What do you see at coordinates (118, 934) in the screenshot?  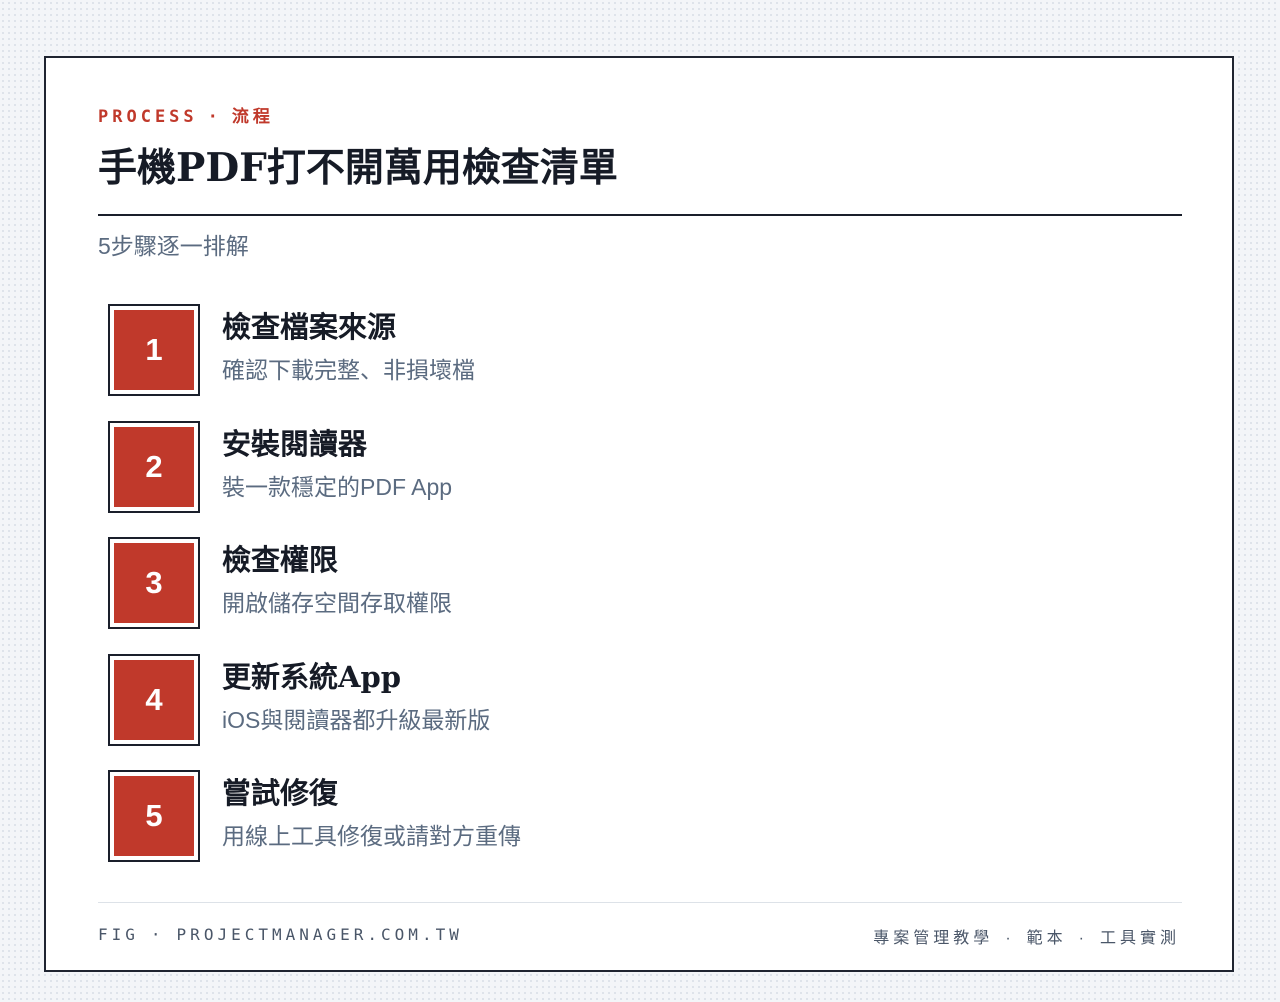 I see `fig-label: FIG` at bounding box center [118, 934].